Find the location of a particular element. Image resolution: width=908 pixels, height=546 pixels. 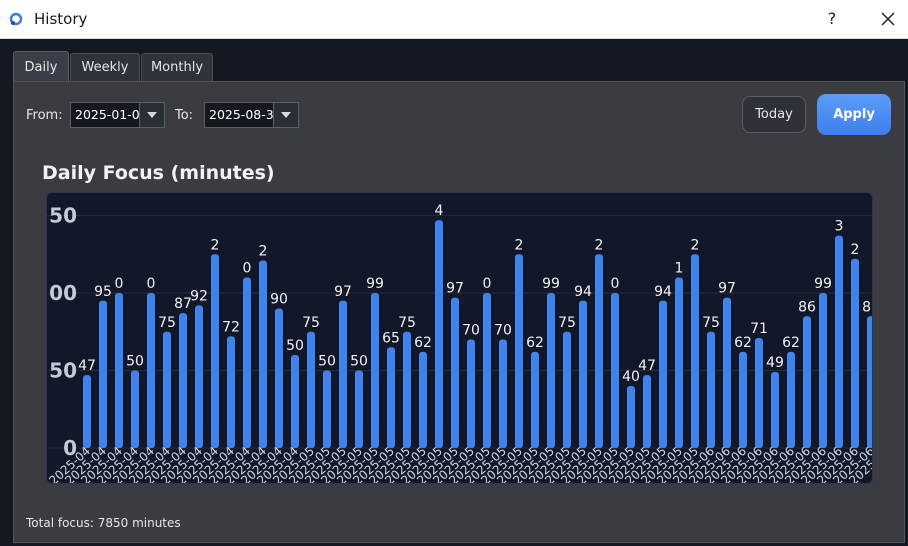

y-tick-label: 00 is located at coordinates (63, 293).